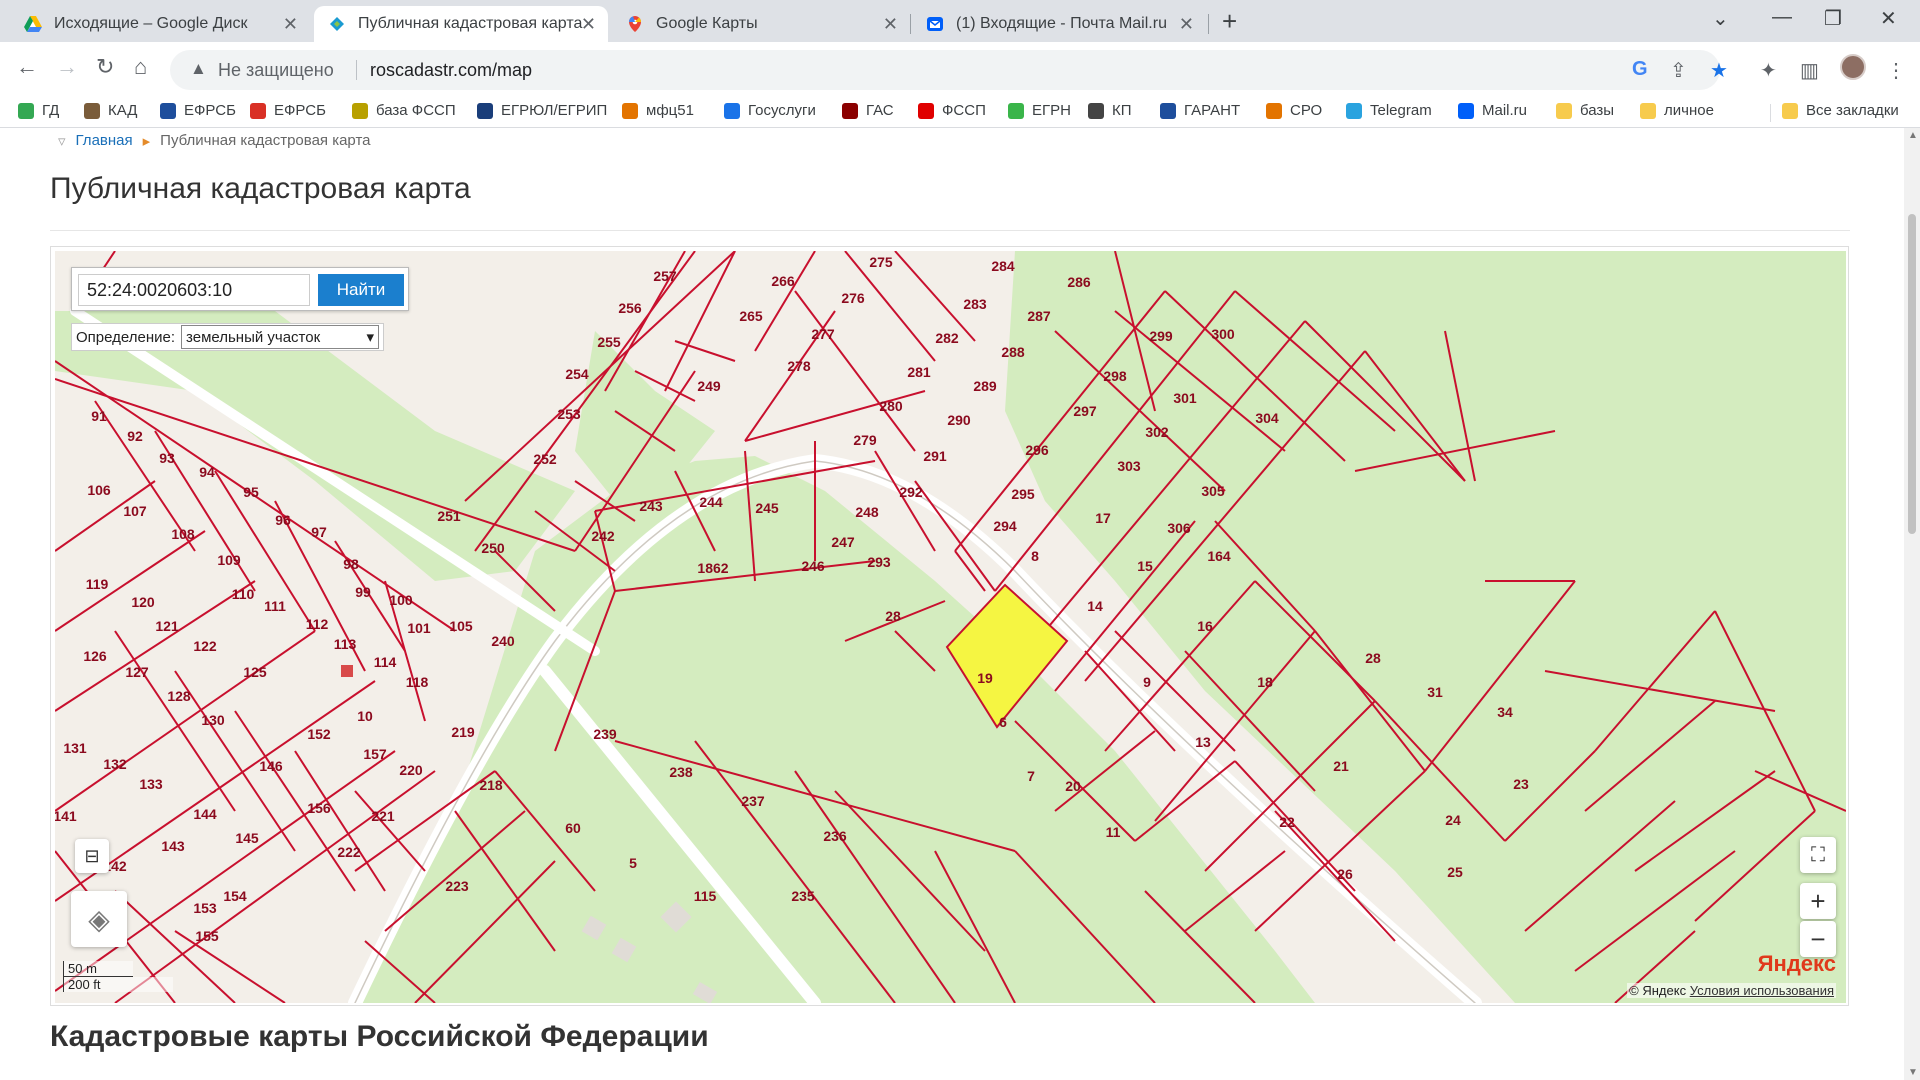  Describe the element at coordinates (319, 532) in the screenshot. I see `parcel-label: 97` at that location.